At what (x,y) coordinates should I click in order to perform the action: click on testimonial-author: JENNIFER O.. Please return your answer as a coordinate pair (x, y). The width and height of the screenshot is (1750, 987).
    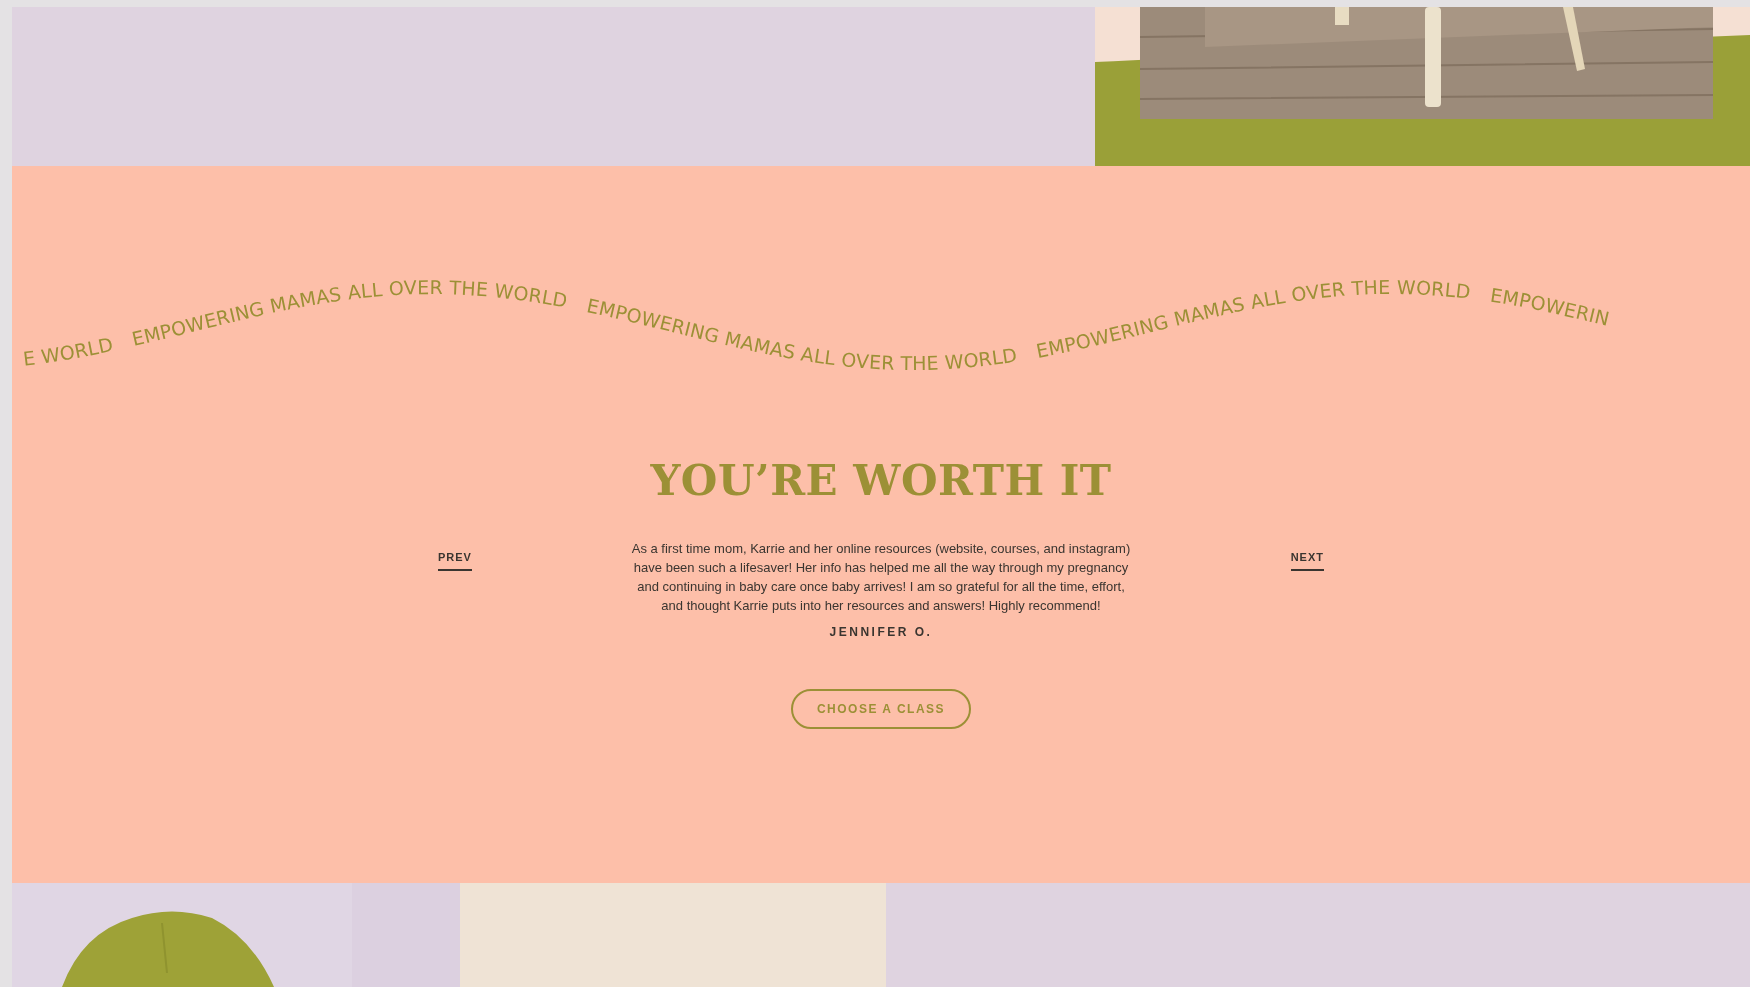
    Looking at the image, I should click on (881, 632).